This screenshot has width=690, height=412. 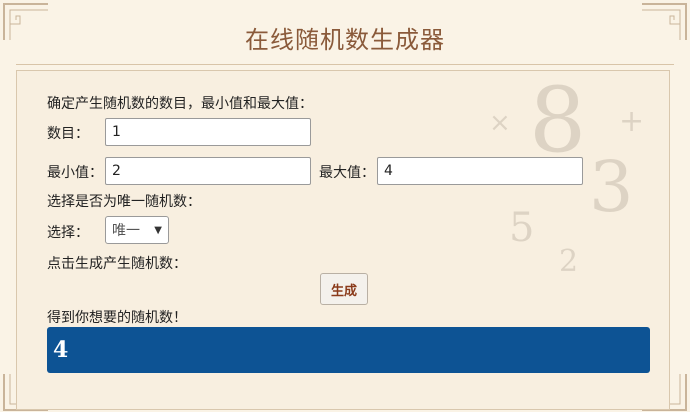 What do you see at coordinates (208, 132) in the screenshot?
I see `count-input` at bounding box center [208, 132].